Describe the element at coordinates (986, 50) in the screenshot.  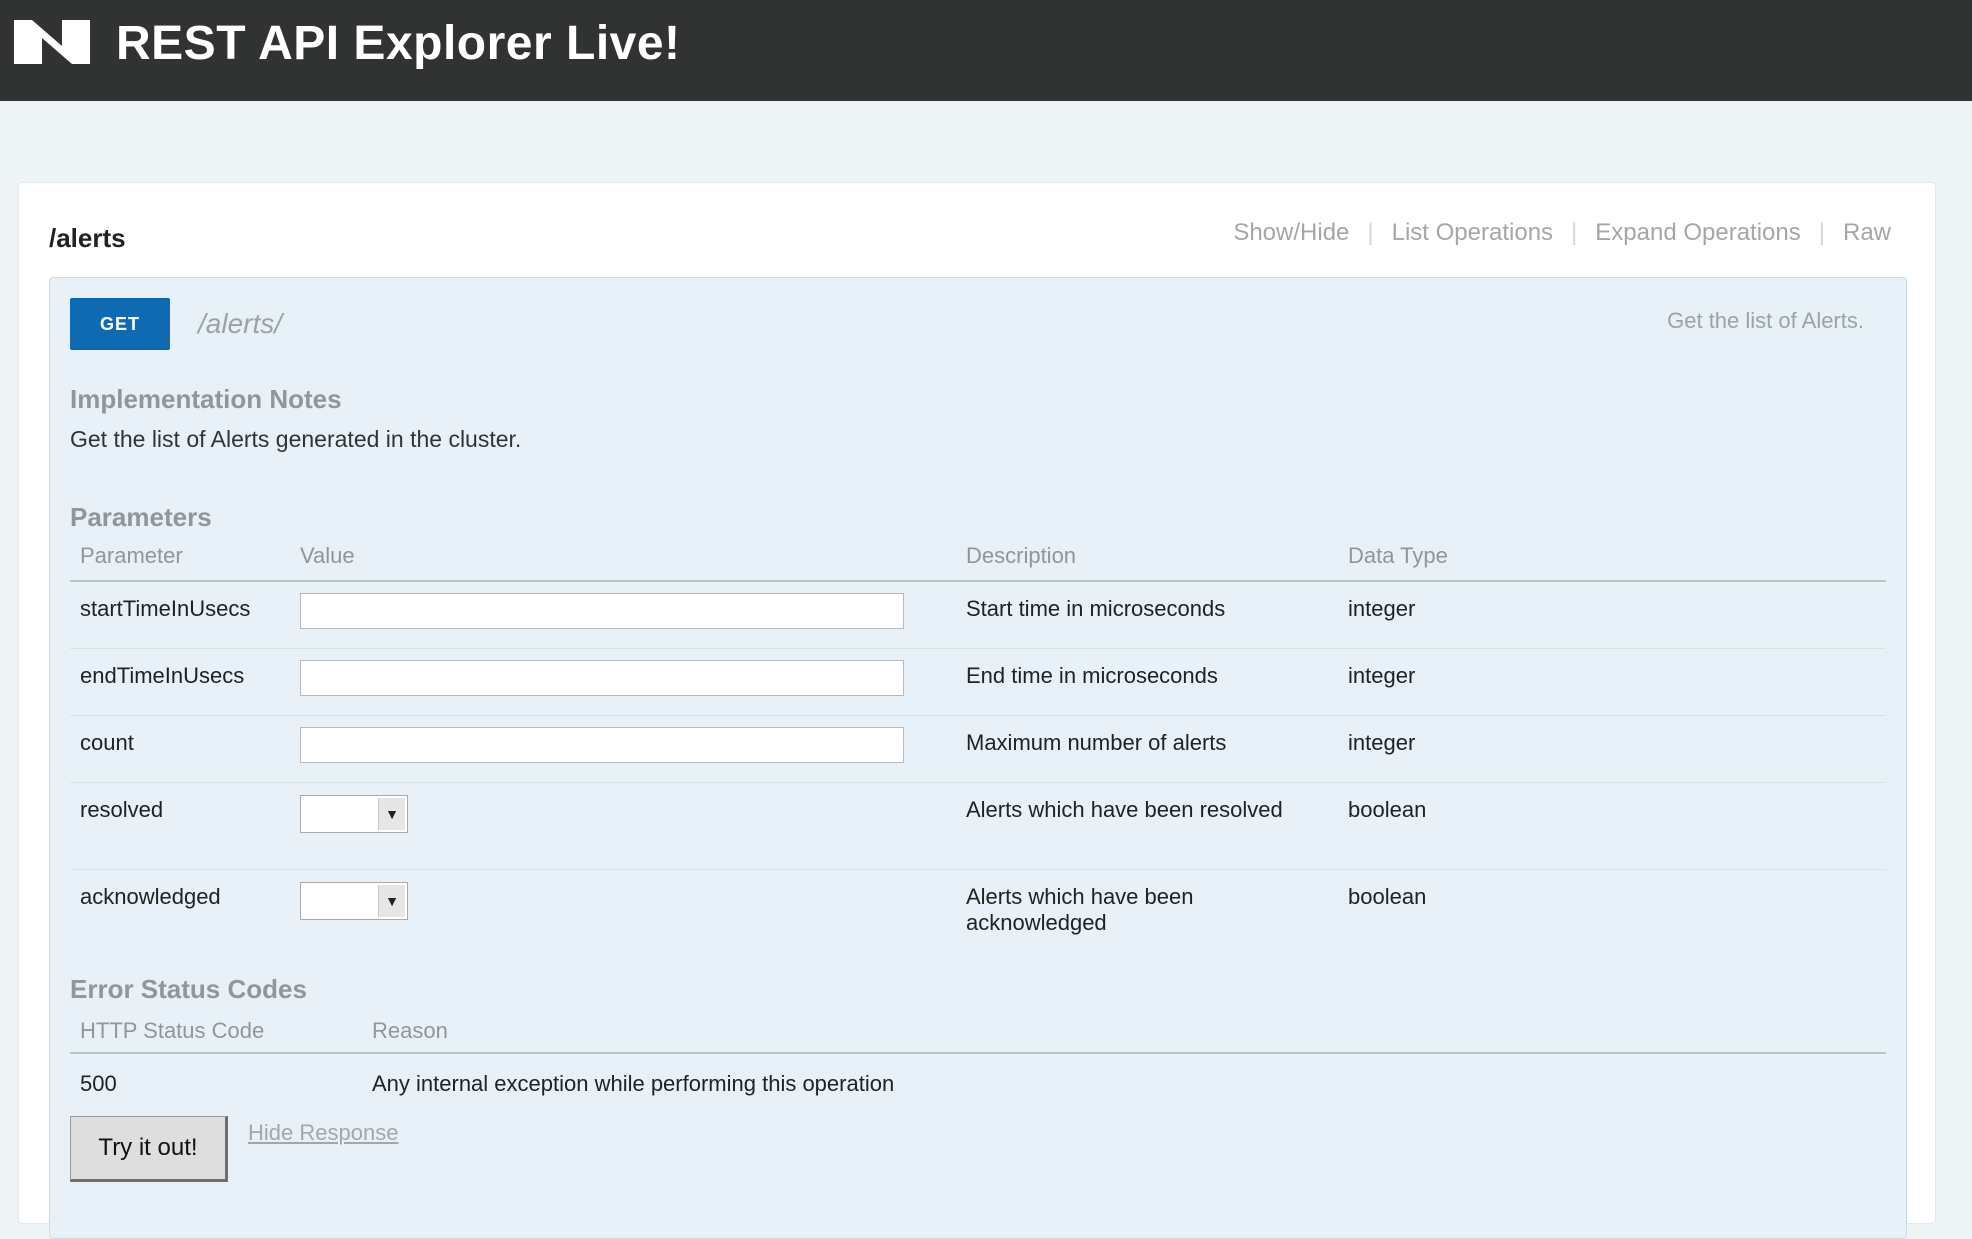
I see `top-header: REST API Explorer Live!` at that location.